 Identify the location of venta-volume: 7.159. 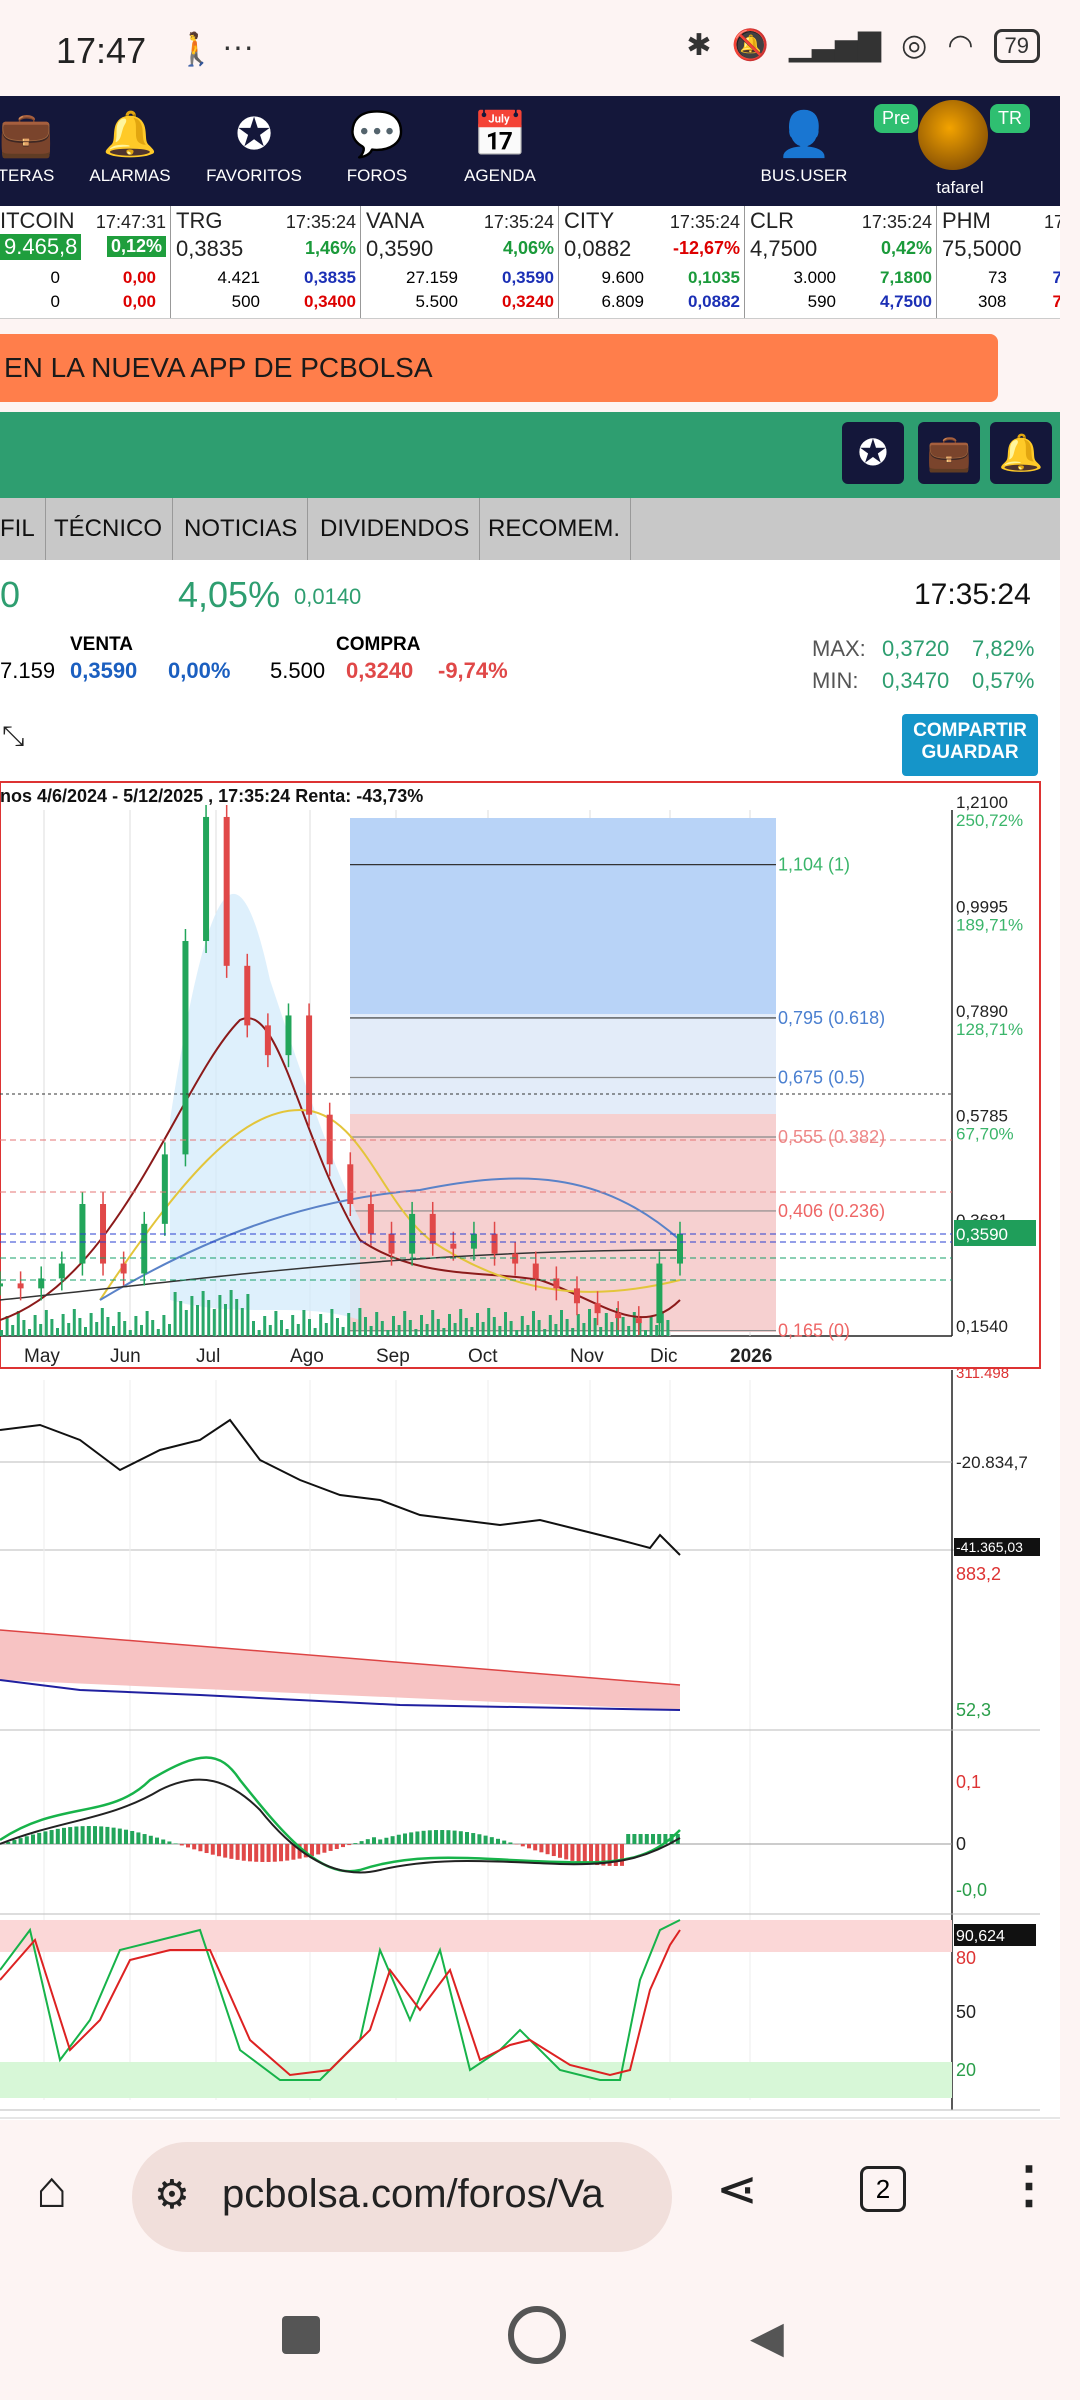
(28, 670).